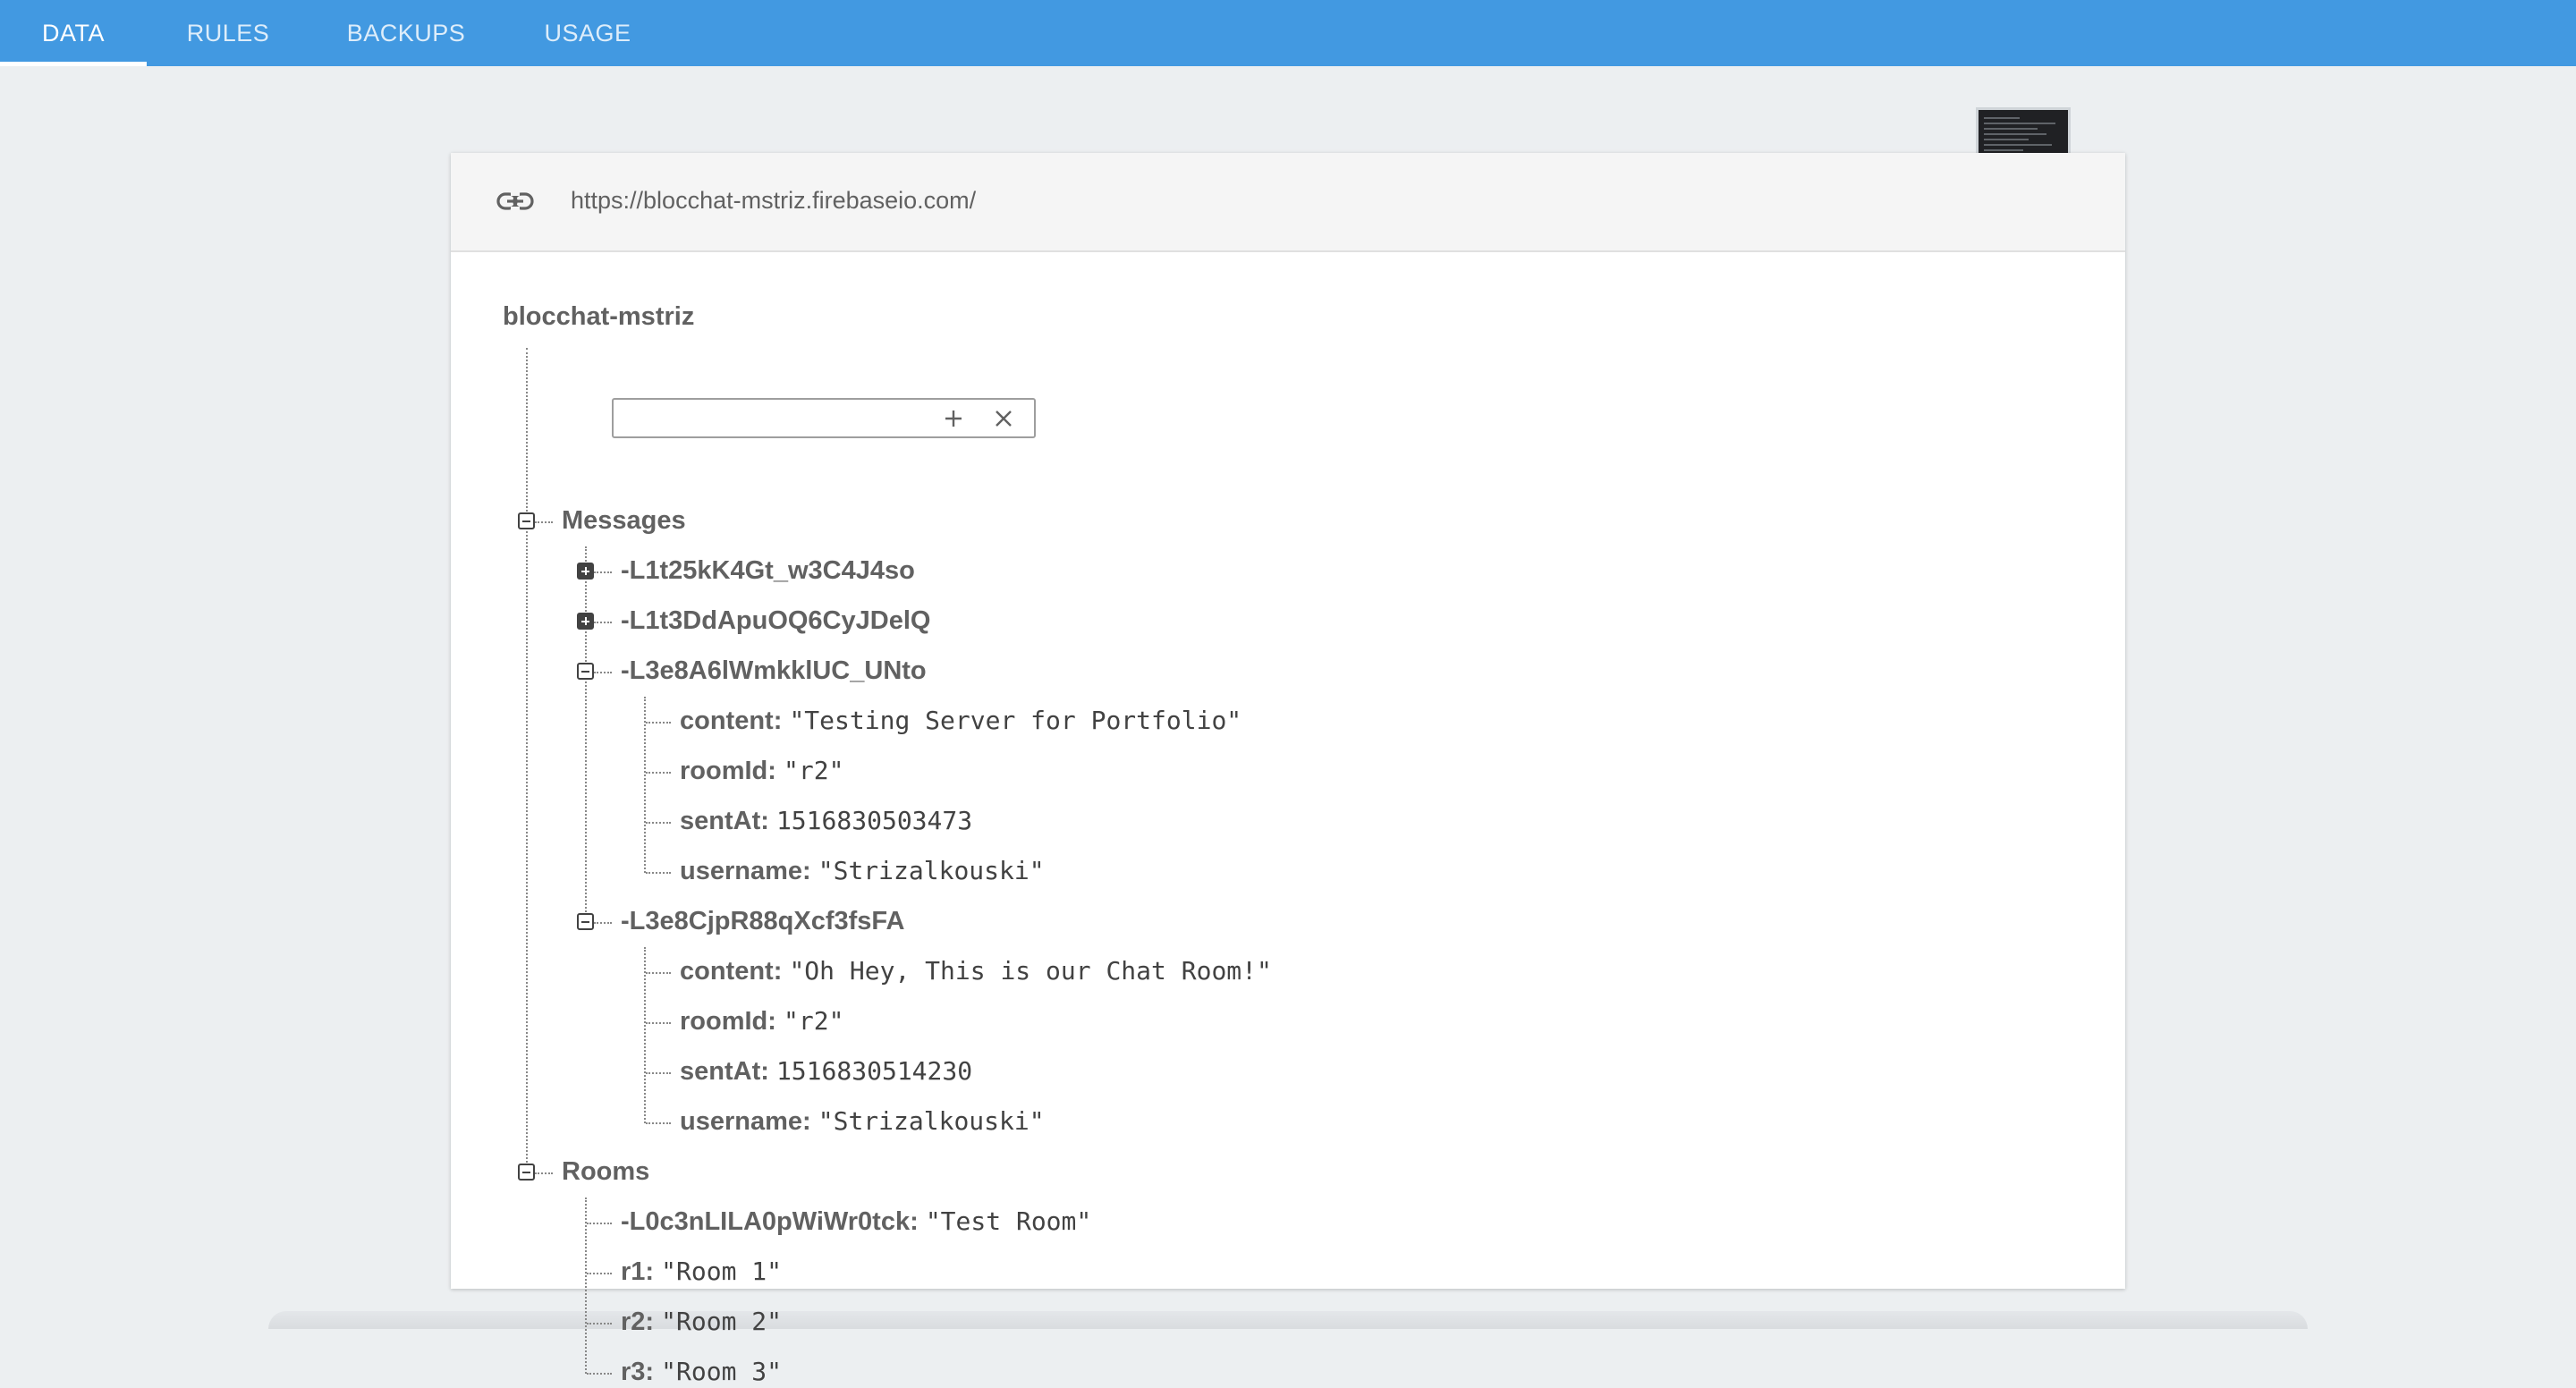  I want to click on leaf-key: -L0c3nLILA0pWiWr0tck:, so click(770, 1222).